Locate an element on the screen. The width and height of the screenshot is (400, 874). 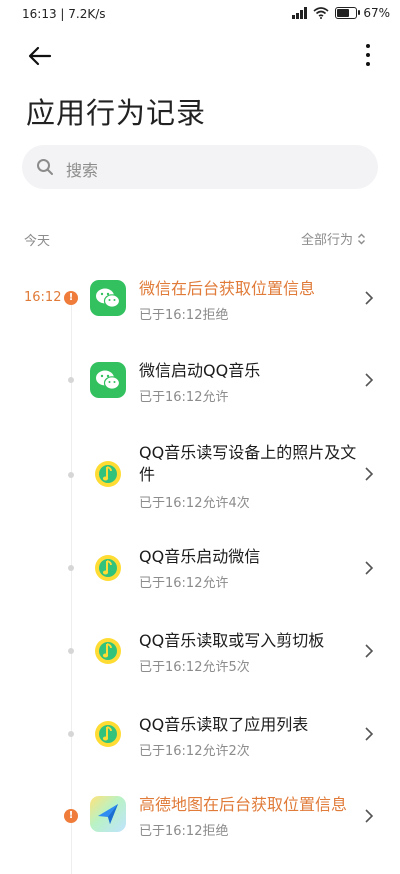
back-arrow-icon is located at coordinates (40, 56).